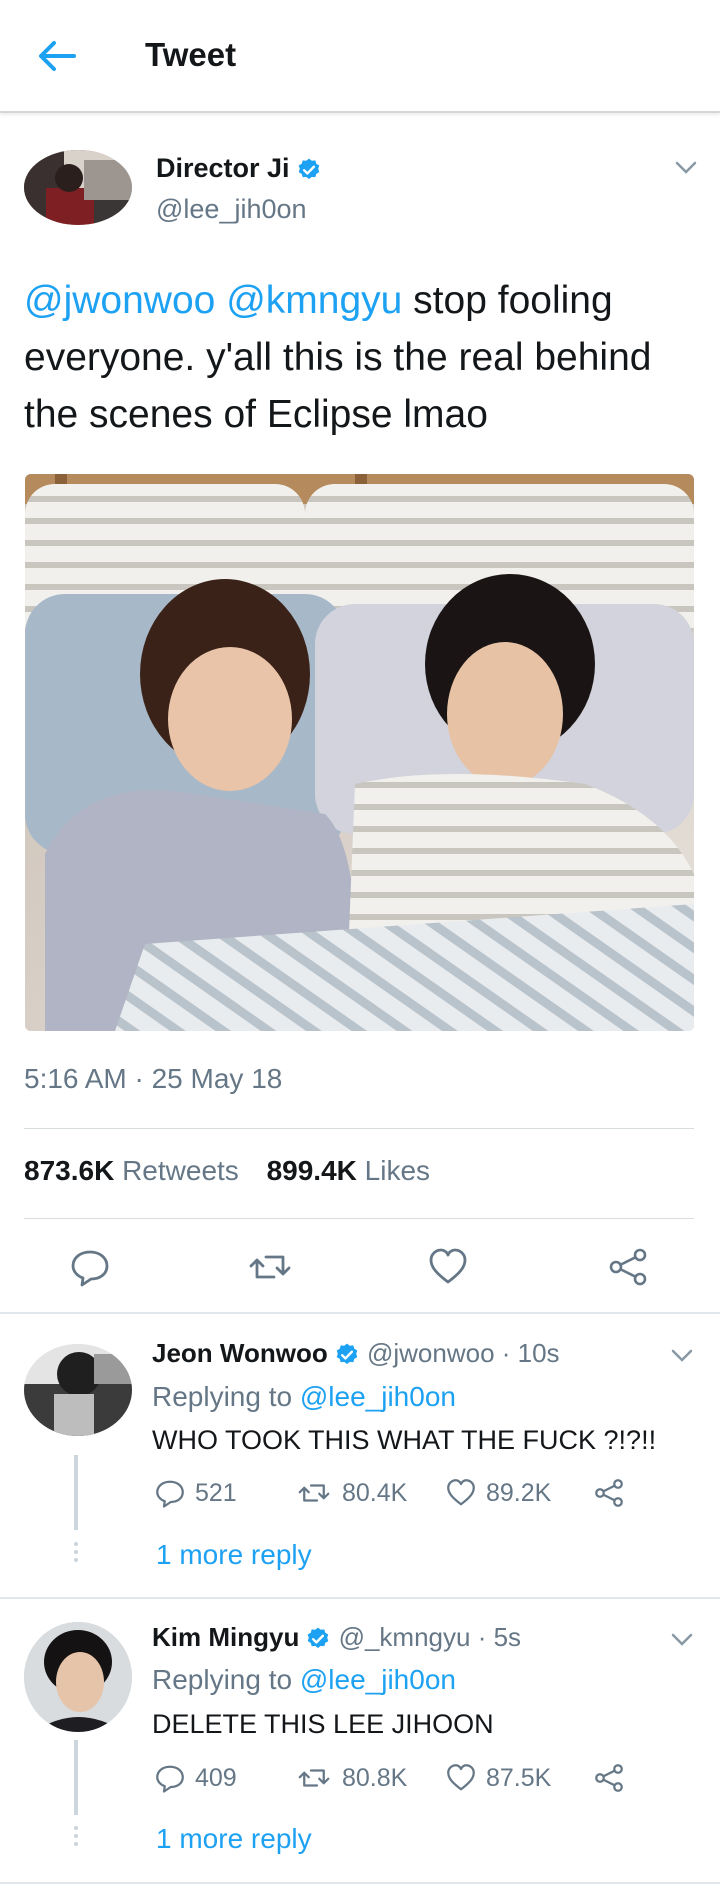  Describe the element at coordinates (397, 1170) in the screenshot. I see `like-label: Likes` at that location.